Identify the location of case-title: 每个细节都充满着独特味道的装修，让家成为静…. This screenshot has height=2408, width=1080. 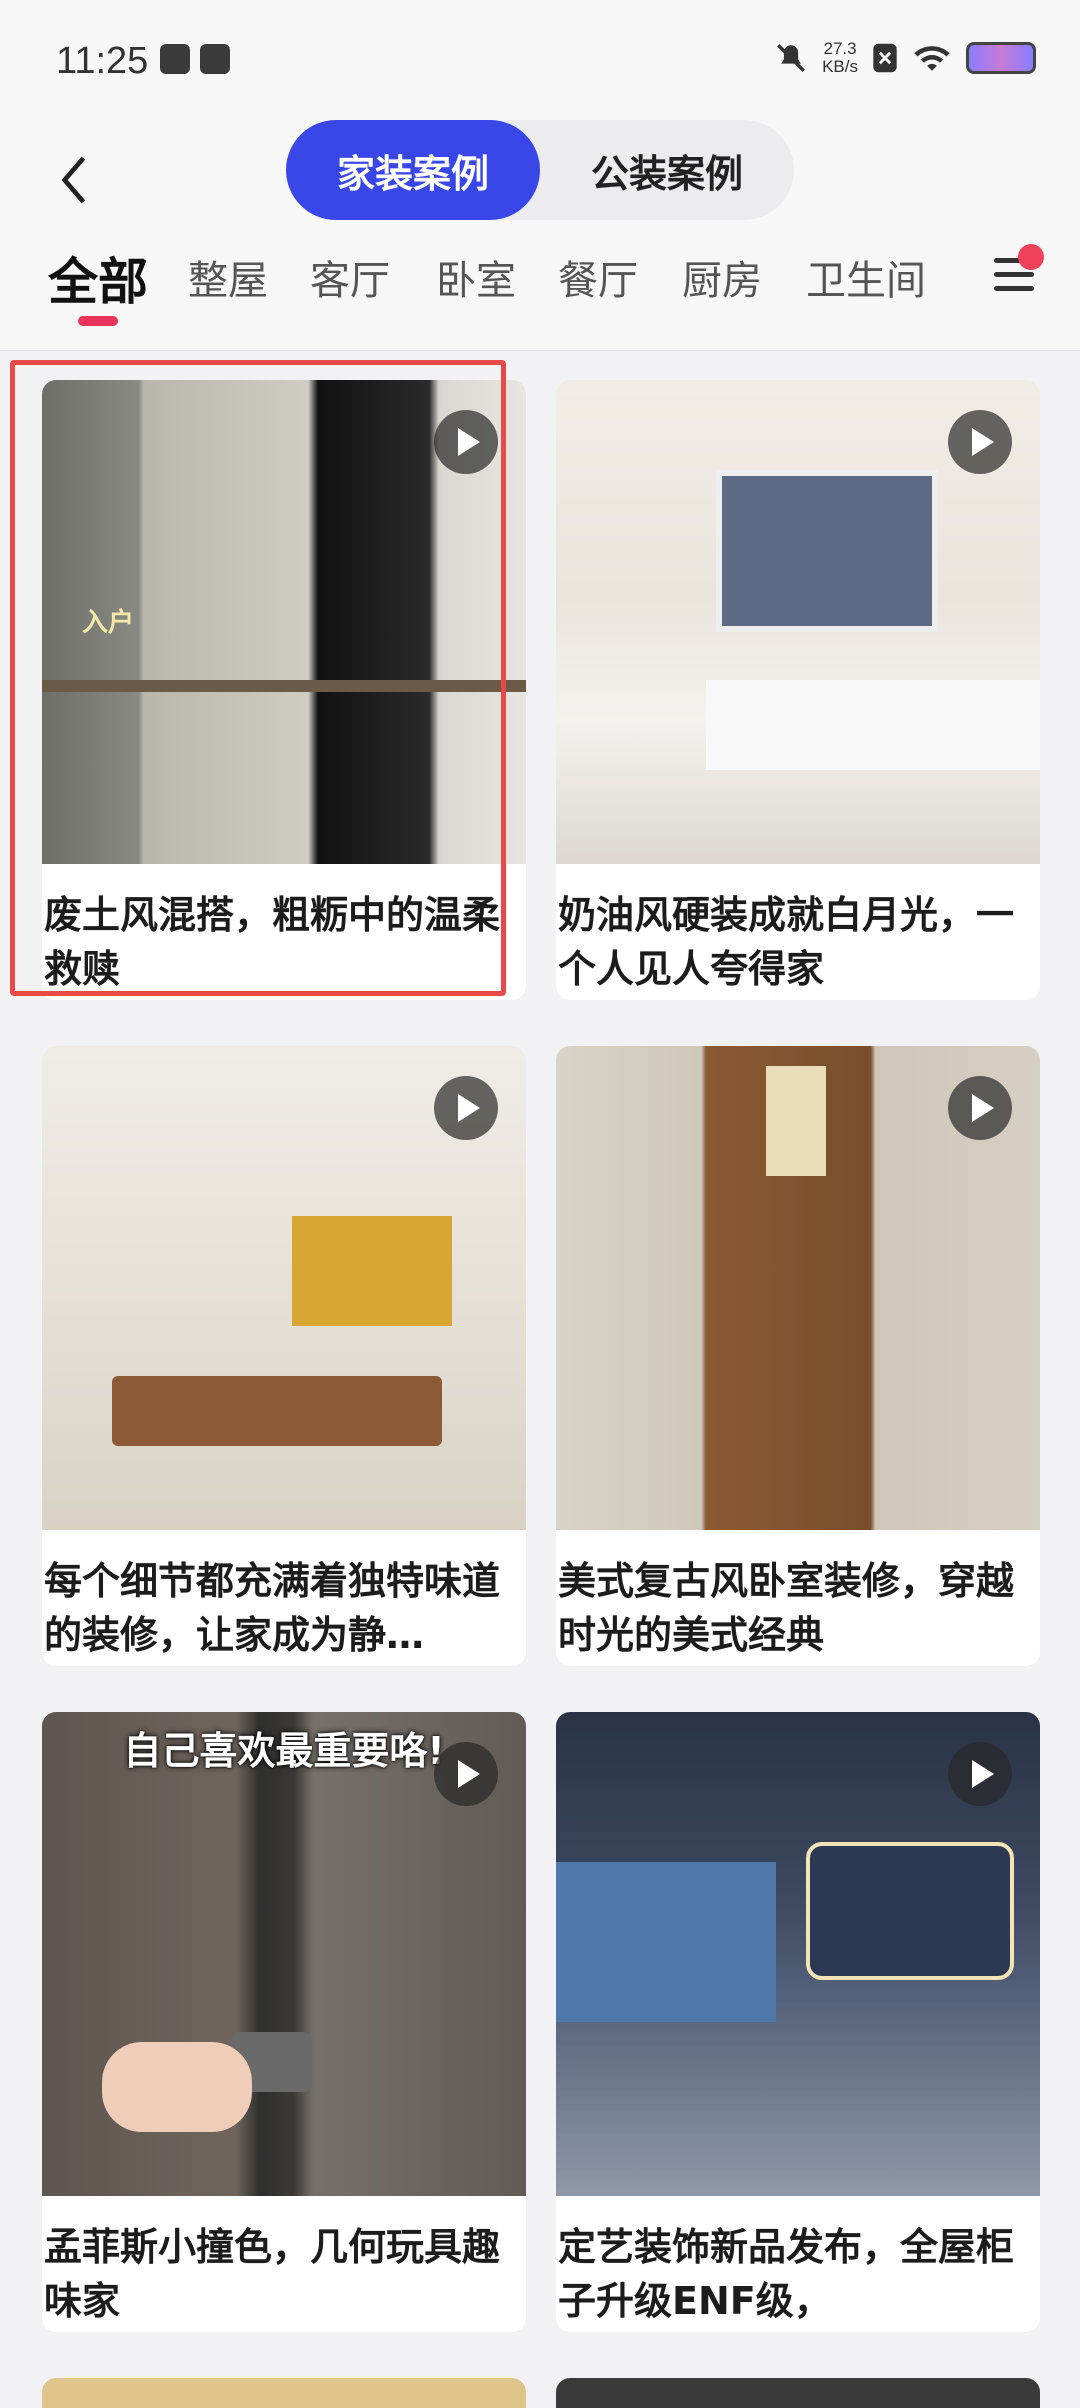
(272, 1608).